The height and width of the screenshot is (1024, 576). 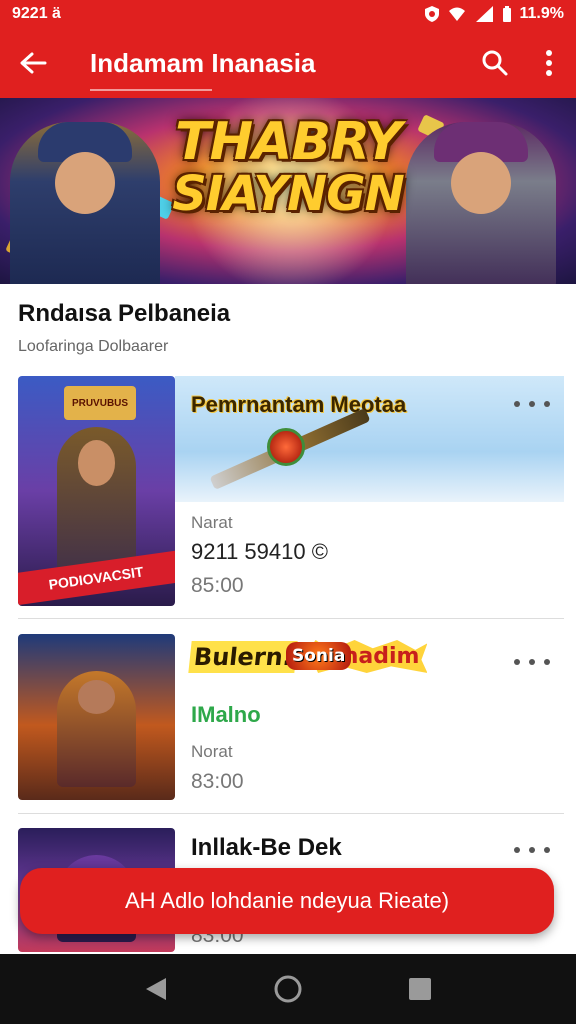 What do you see at coordinates (267, 69) in the screenshot?
I see `page-title: Indamam Inanasia` at bounding box center [267, 69].